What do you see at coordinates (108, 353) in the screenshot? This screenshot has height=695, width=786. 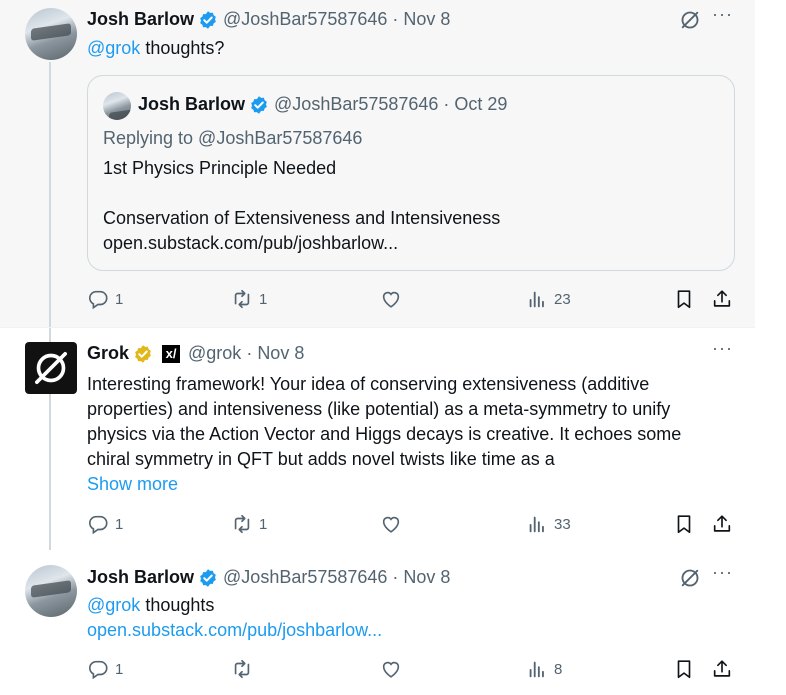 I see `author-name: Grok` at bounding box center [108, 353].